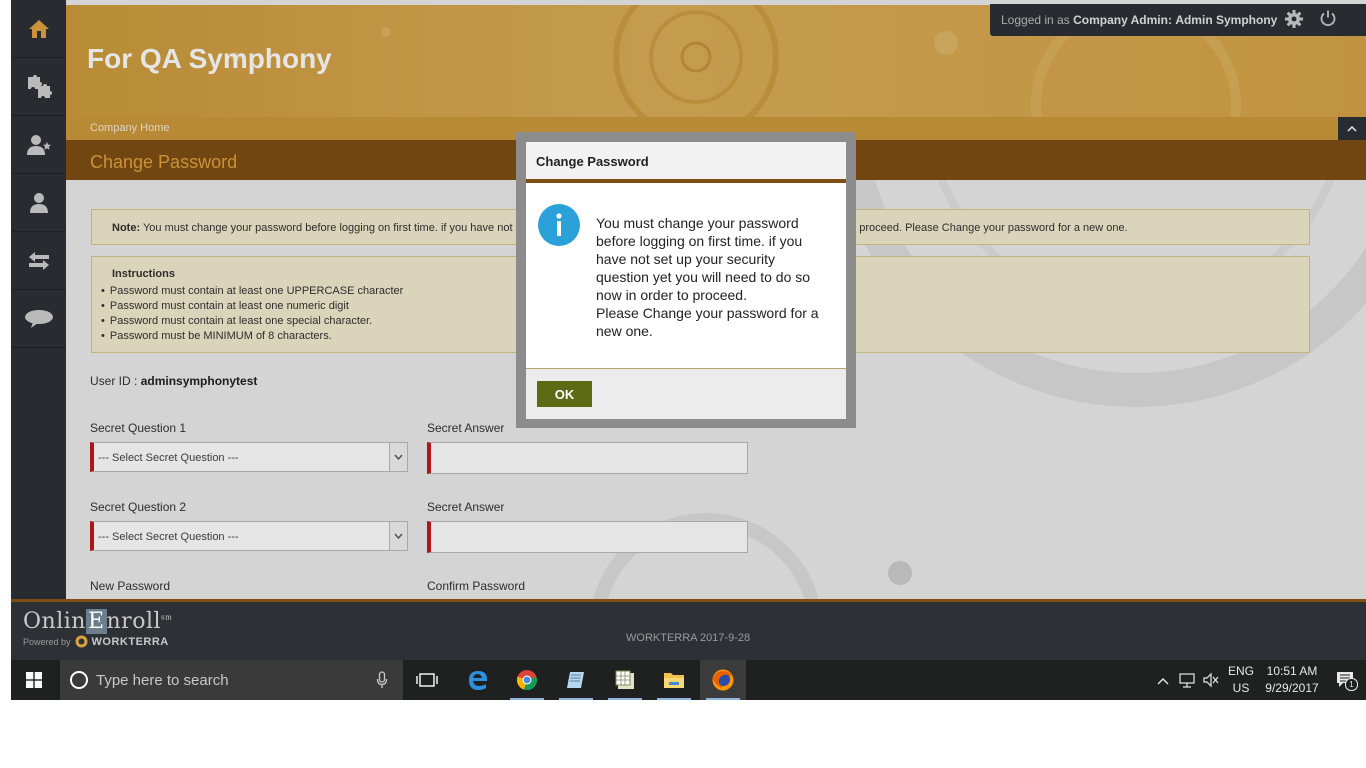 The width and height of the screenshot is (1366, 768). What do you see at coordinates (96, 621) in the screenshot?
I see `logo-text-e: E` at bounding box center [96, 621].